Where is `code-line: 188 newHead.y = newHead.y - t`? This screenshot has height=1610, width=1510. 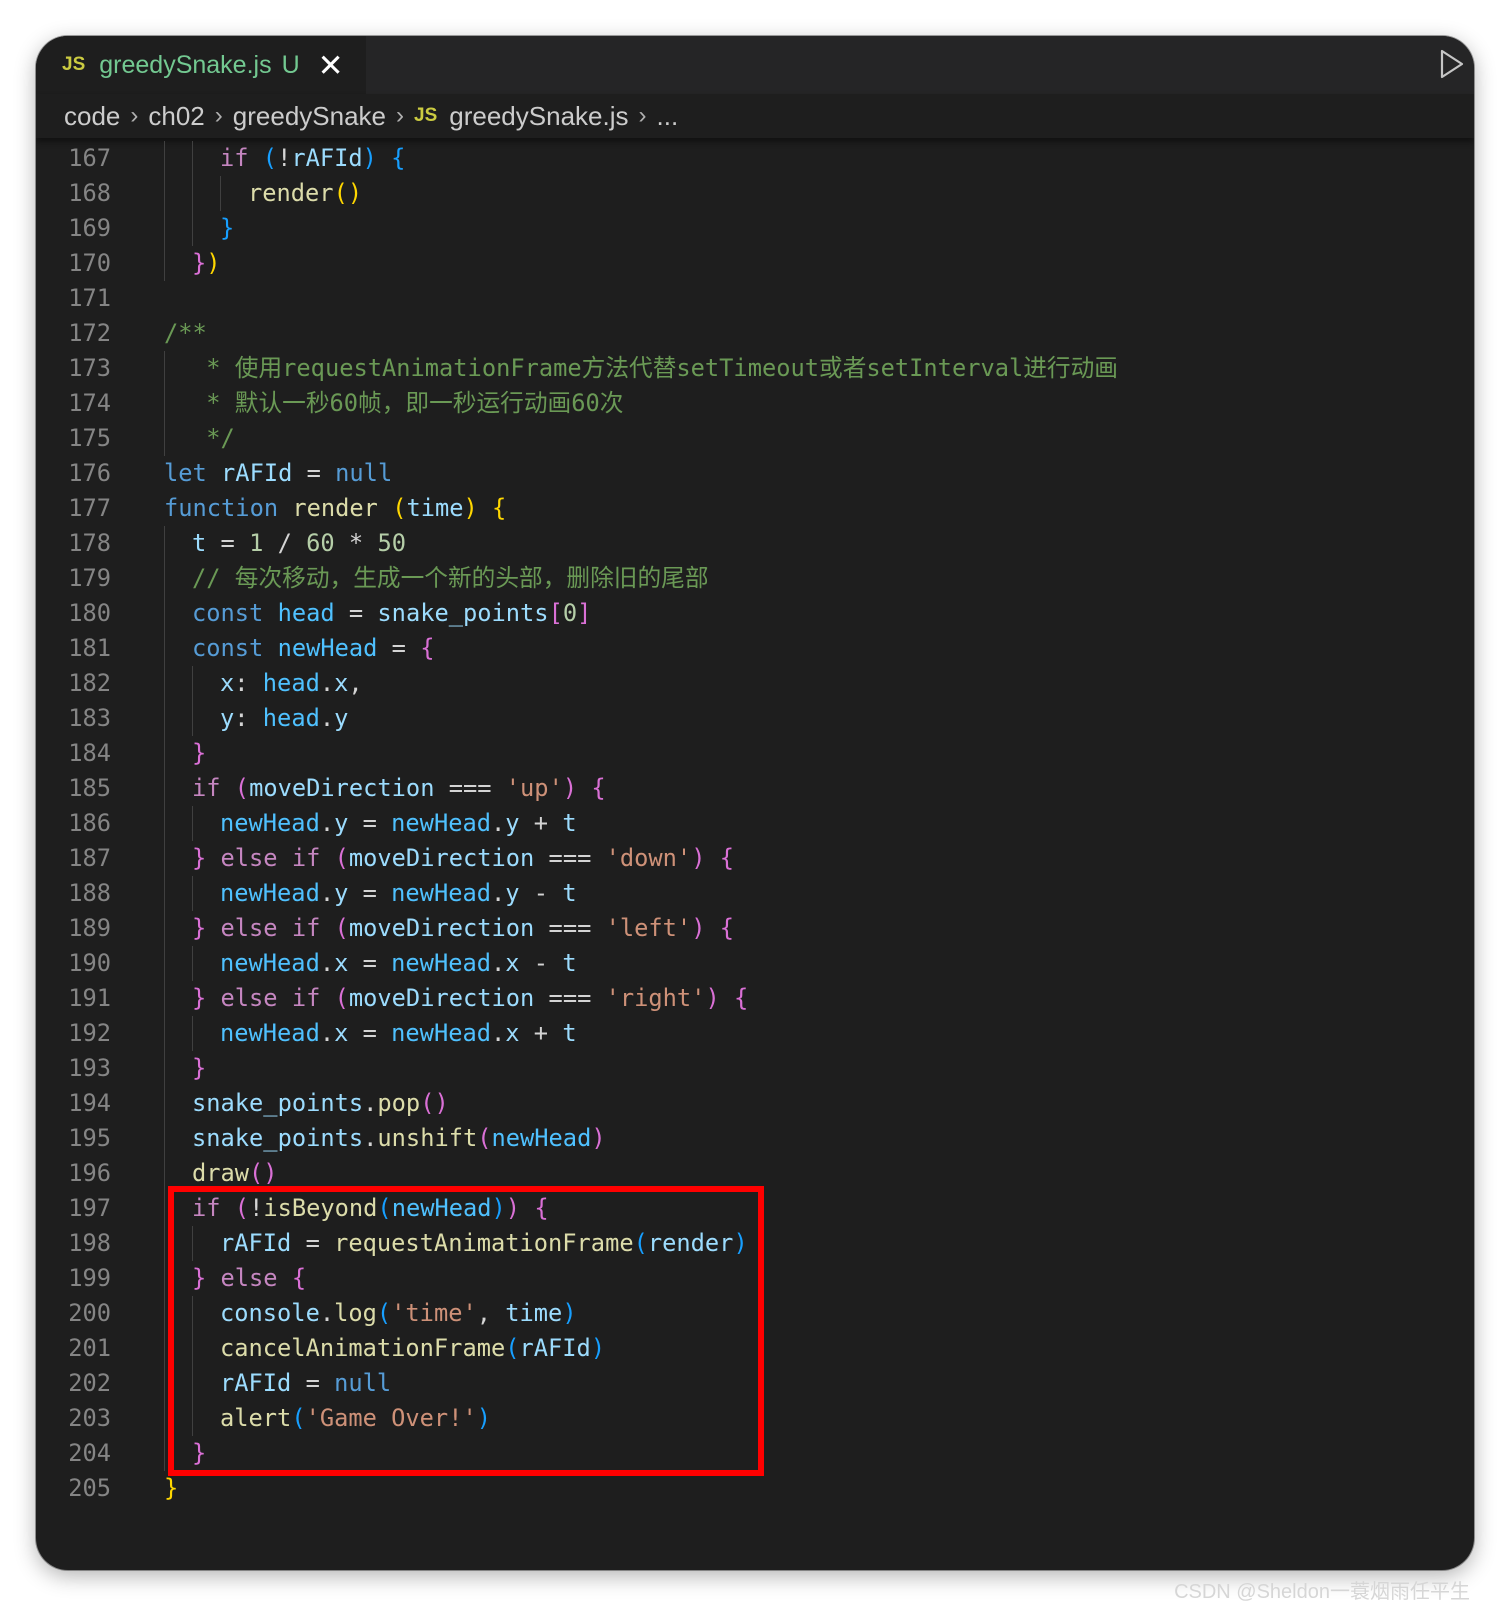 code-line: 188 newHead.y = newHead.y - t is located at coordinates (755, 893).